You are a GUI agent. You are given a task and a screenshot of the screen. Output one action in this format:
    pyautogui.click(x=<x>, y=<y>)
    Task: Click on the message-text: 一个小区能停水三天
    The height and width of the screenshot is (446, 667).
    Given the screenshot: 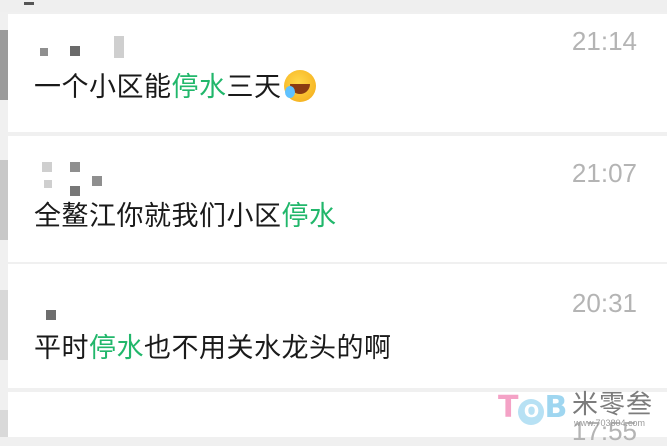 What is the action you would take?
    pyautogui.click(x=175, y=87)
    